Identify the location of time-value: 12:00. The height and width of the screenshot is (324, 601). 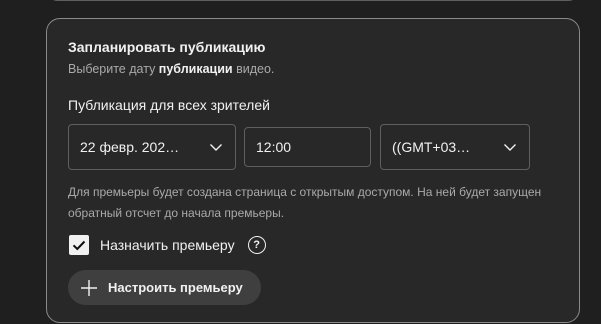
(274, 147).